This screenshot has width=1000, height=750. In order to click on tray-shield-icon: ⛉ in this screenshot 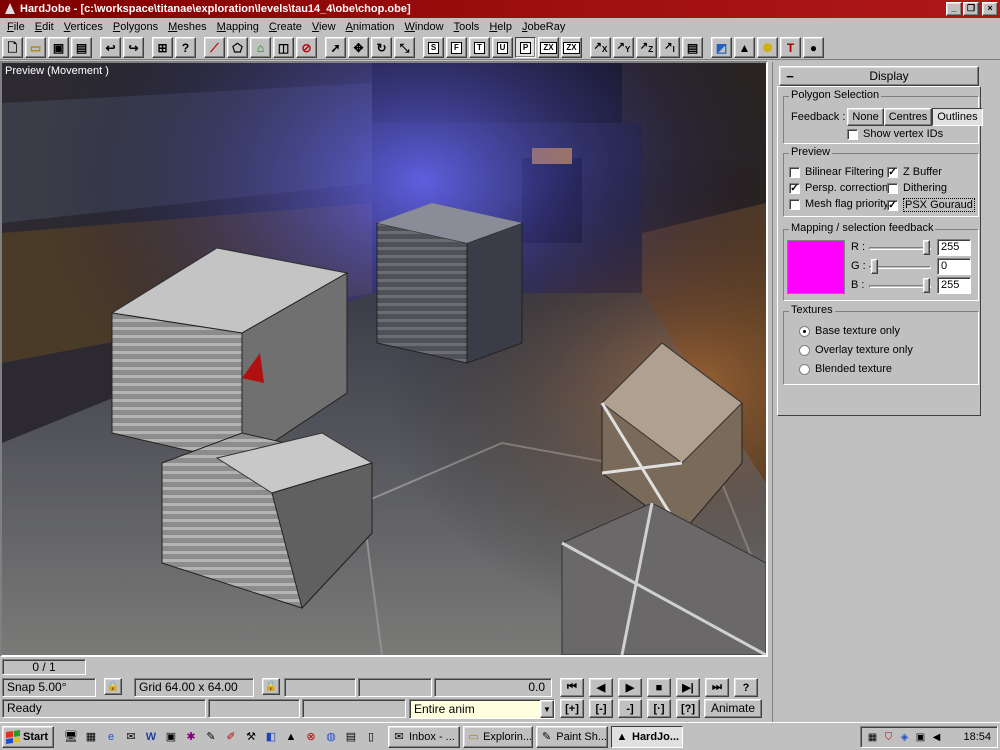, I will do `click(888, 737)`.